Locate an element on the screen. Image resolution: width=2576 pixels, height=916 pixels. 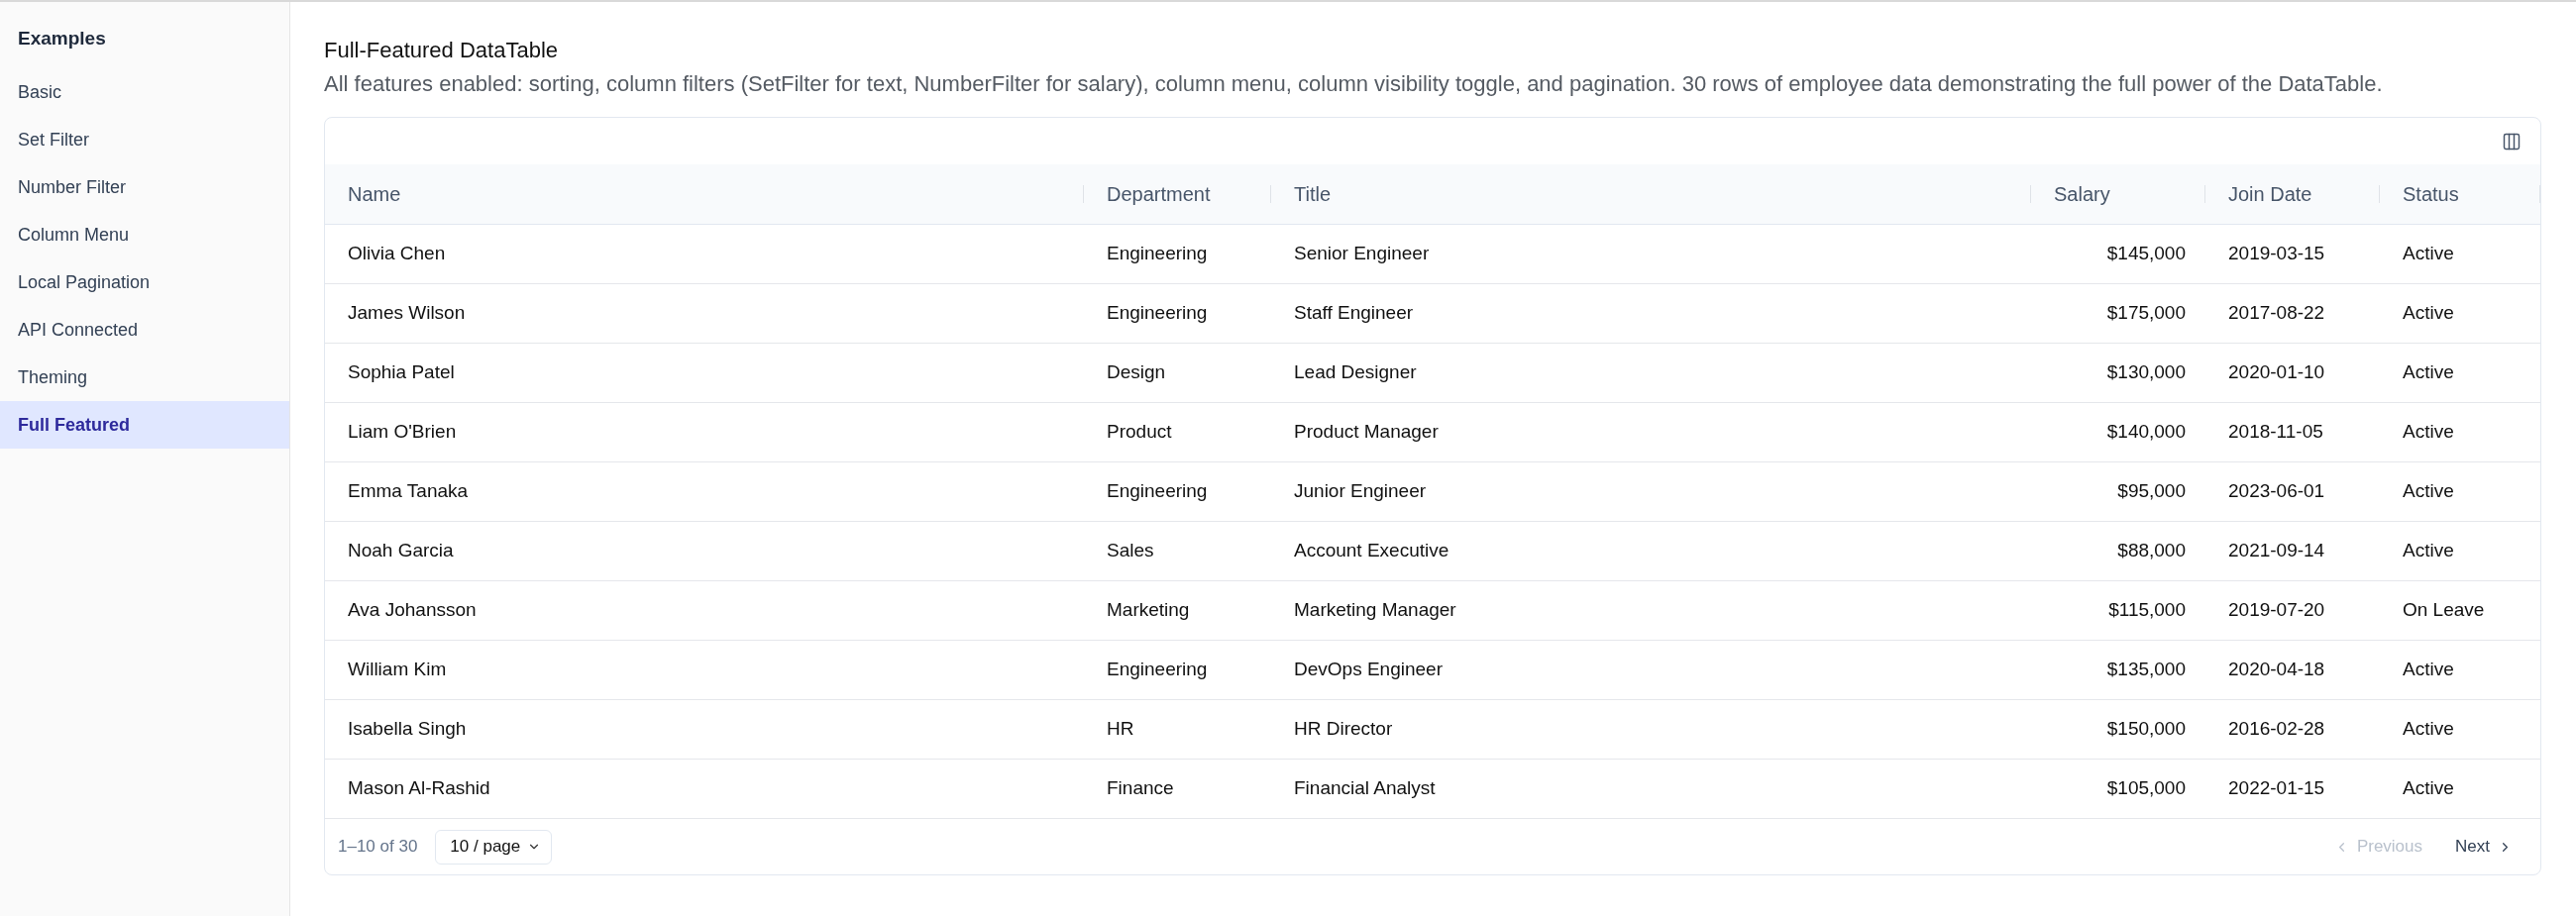
table-cell-text: Design is located at coordinates (1137, 372).